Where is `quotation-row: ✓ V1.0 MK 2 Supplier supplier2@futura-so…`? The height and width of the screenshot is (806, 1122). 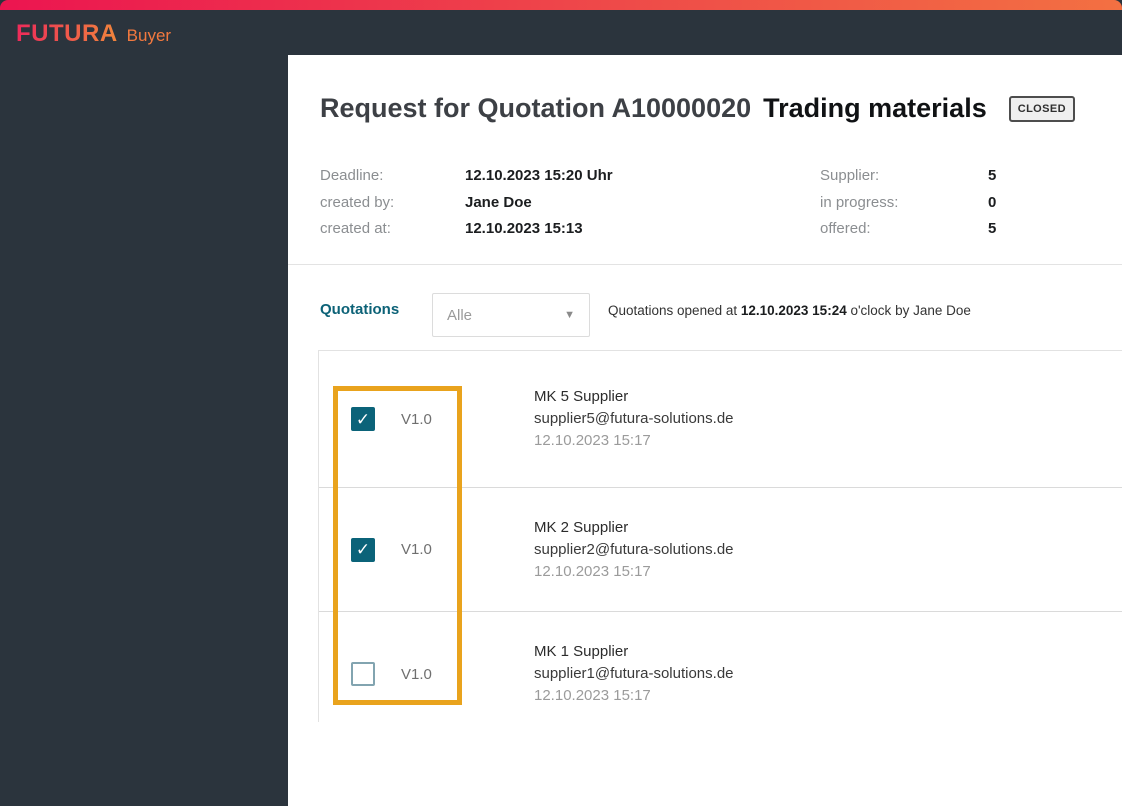
quotation-row: ✓ V1.0 MK 2 Supplier supplier2@futura-so… is located at coordinates (720, 550).